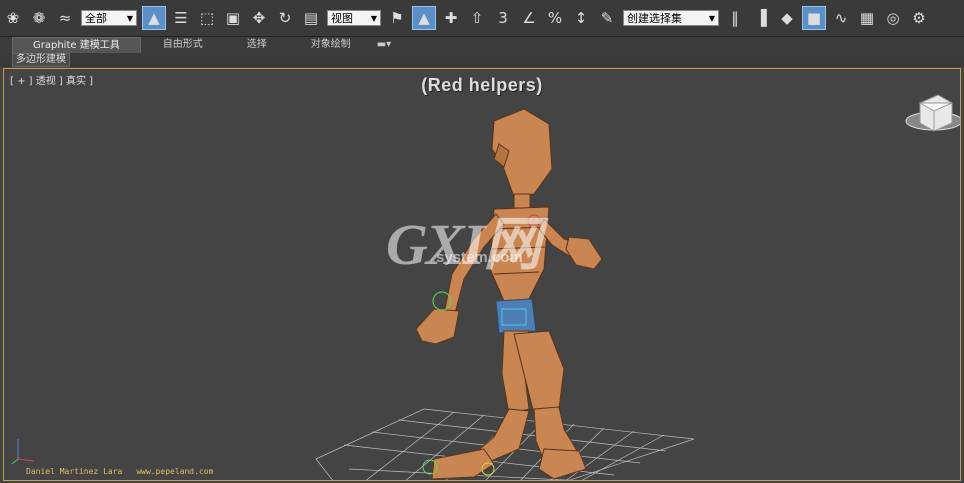 This screenshot has width=964, height=483. What do you see at coordinates (893, 18) in the screenshot?
I see `material-editor-icon: ◎` at bounding box center [893, 18].